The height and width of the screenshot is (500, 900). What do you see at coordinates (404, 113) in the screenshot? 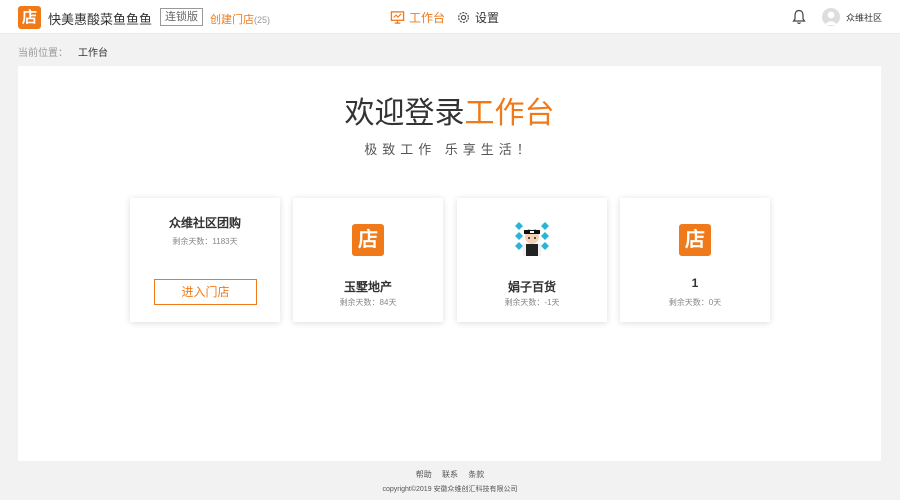
I see `welcome-prefix: 欢迎登录` at bounding box center [404, 113].